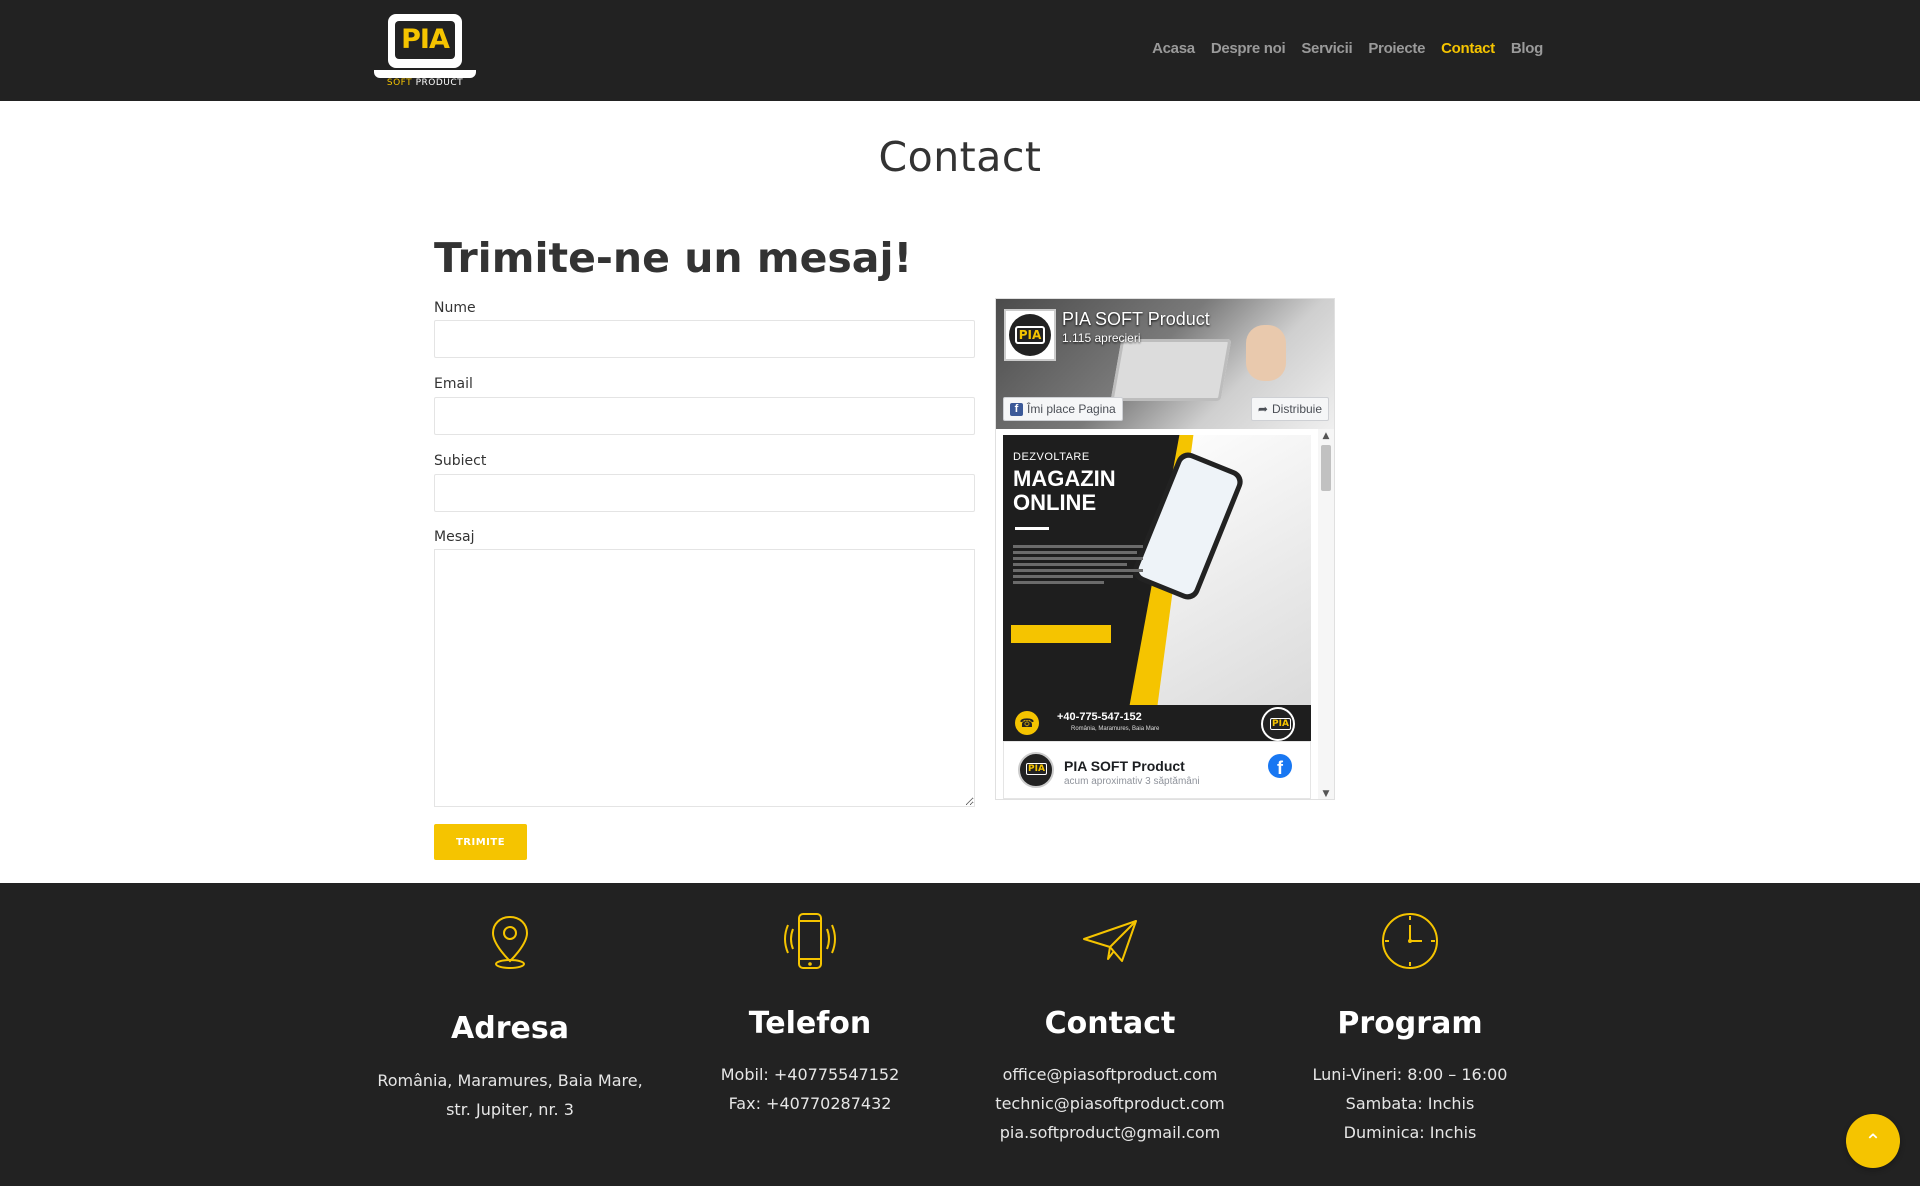 Image resolution: width=1920 pixels, height=1186 pixels. I want to click on nav-item-contact: Contact, so click(1468, 48).